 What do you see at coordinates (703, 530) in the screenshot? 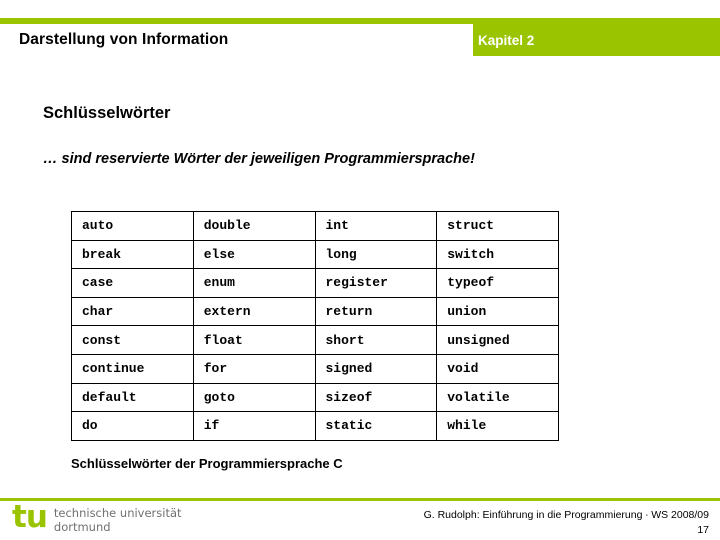
I see `page-number: 17` at bounding box center [703, 530].